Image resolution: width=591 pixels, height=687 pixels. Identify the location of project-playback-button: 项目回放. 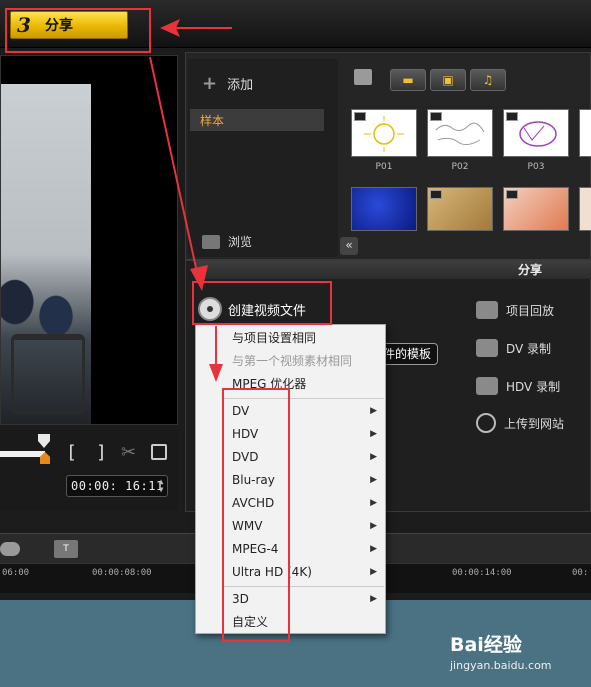
(515, 310).